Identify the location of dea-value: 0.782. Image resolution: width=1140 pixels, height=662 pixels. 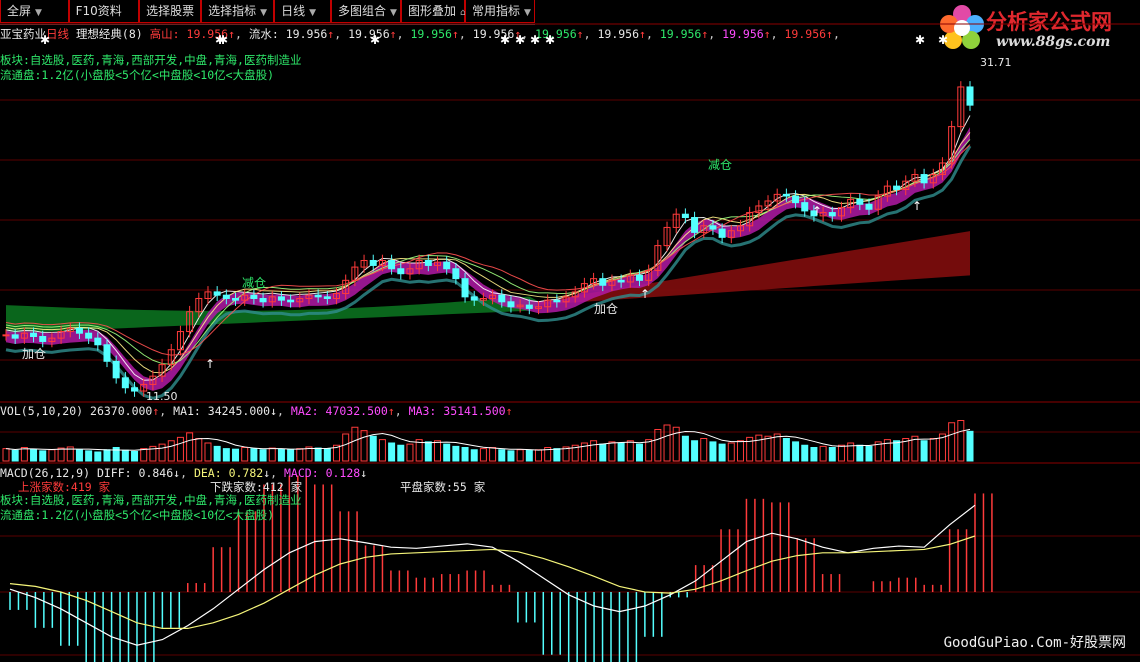
(246, 473).